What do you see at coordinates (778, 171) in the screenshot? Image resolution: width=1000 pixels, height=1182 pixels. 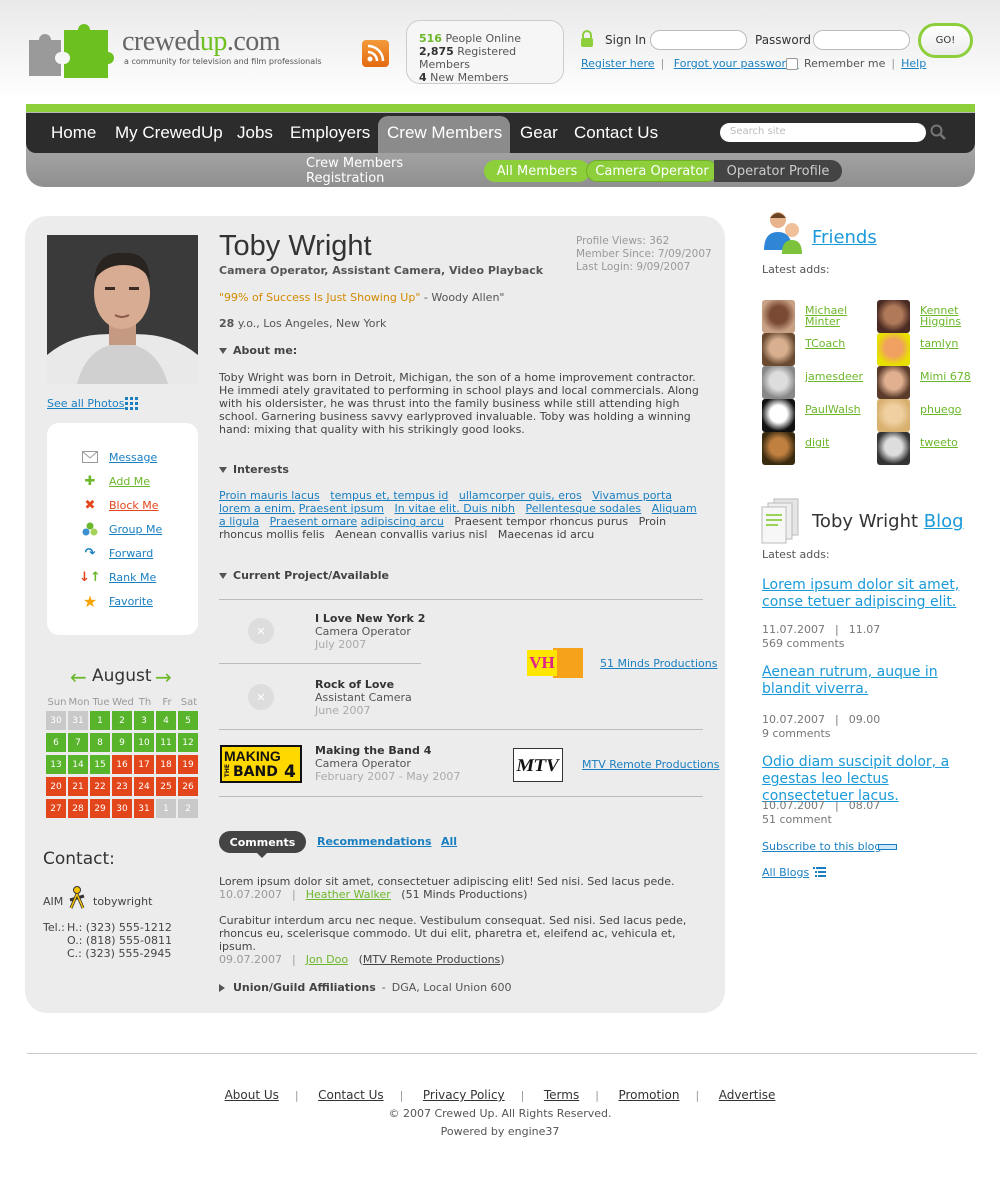 I see `subnav-operator-profile: Operator Profile` at bounding box center [778, 171].